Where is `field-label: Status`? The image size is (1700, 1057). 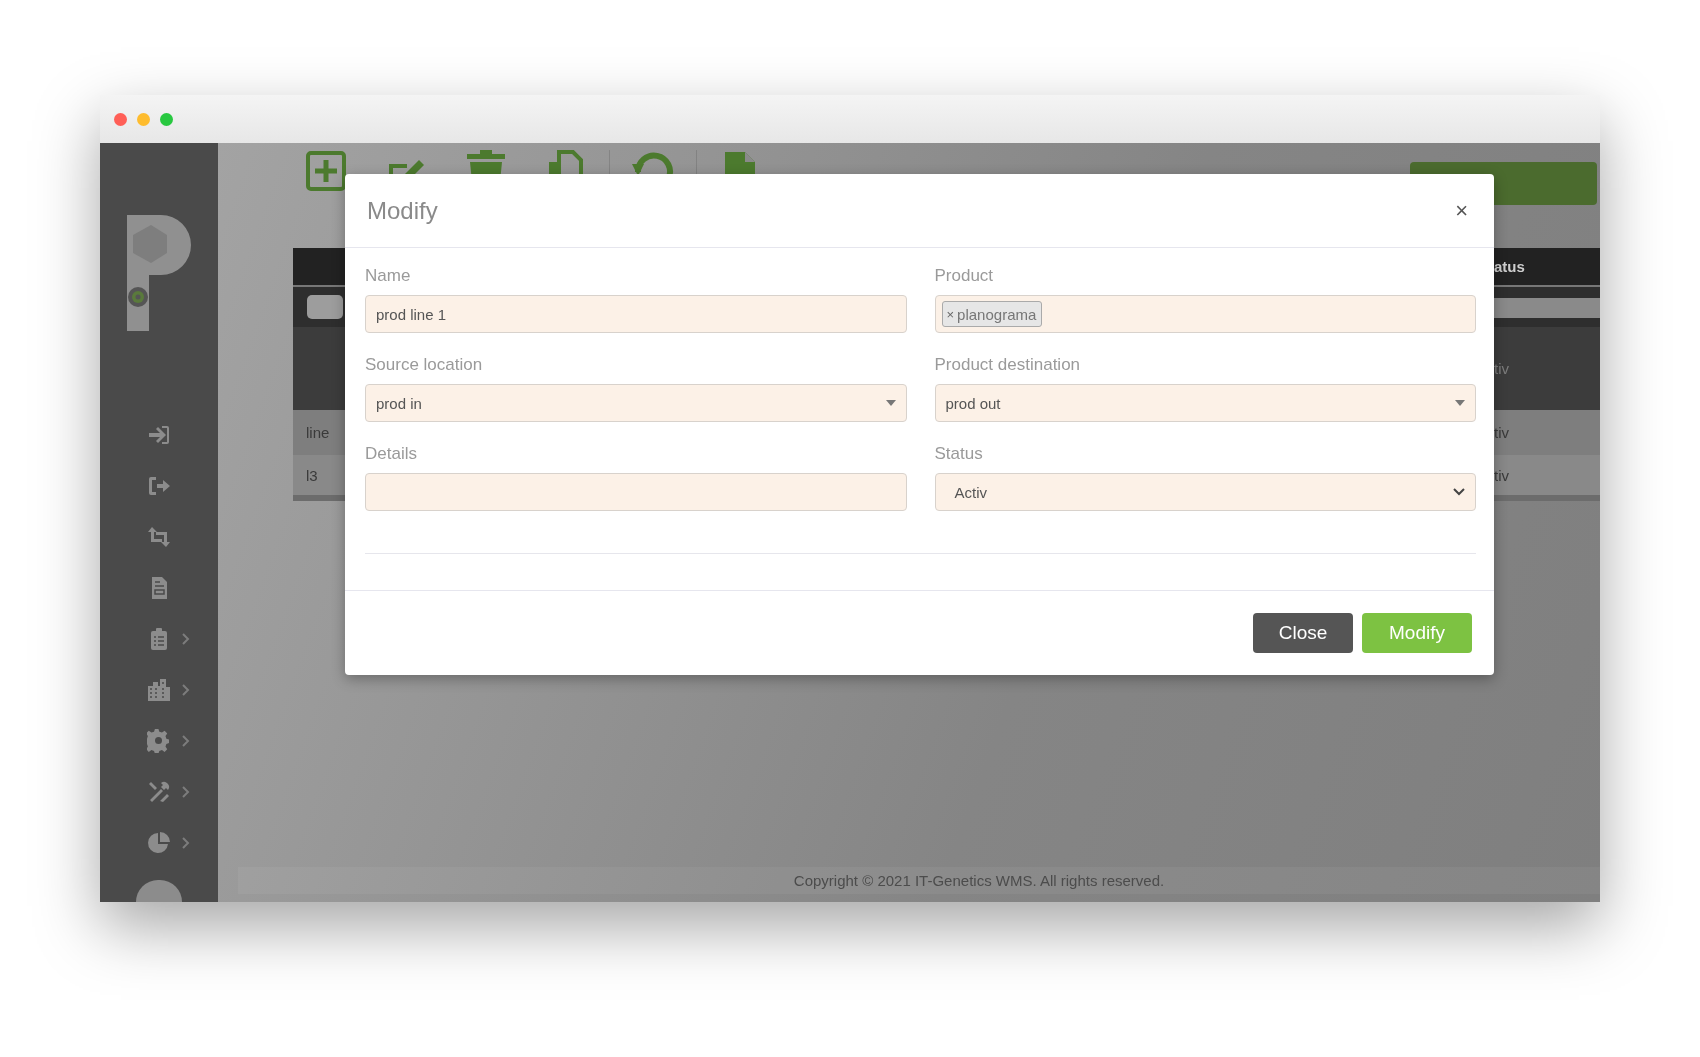
field-label: Status is located at coordinates (959, 454).